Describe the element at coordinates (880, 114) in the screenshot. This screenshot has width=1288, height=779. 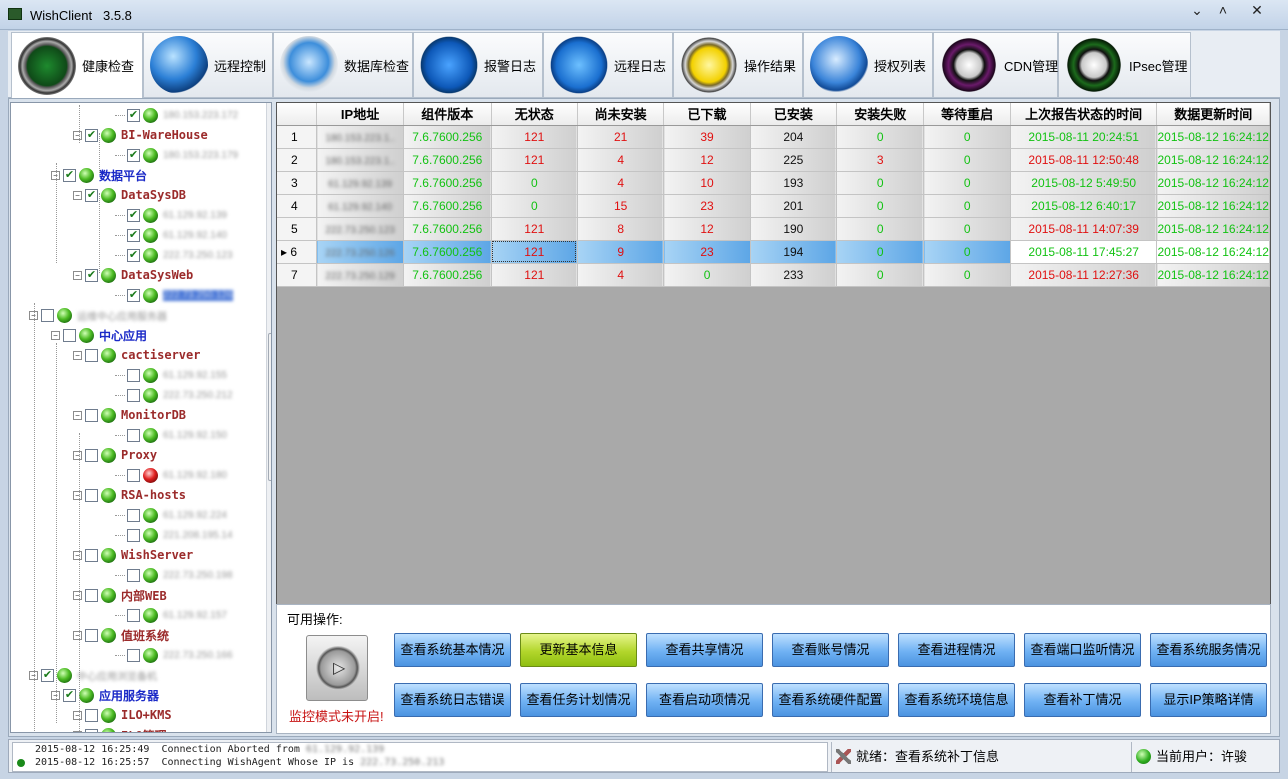
I see `column-header: 安装失败` at that location.